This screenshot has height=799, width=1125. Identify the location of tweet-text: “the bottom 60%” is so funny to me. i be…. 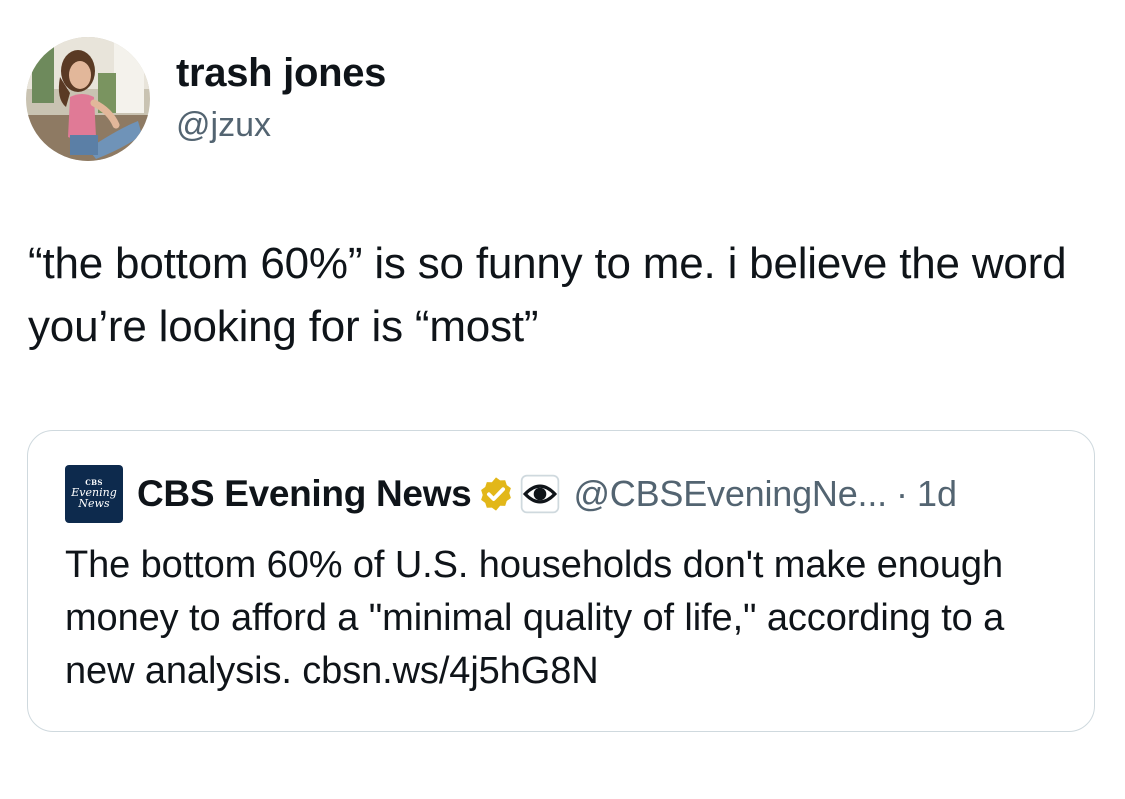
(547, 295).